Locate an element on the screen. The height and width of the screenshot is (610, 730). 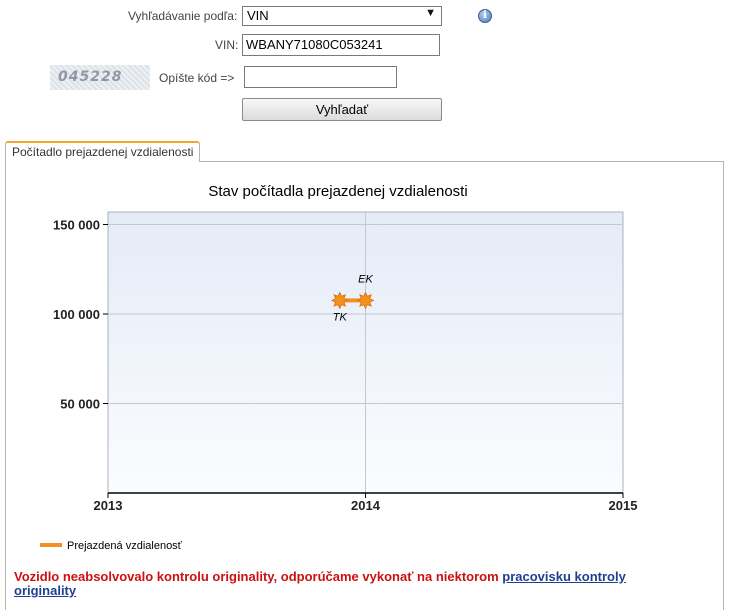
y-tick-label: 150 000 is located at coordinates (76, 225).